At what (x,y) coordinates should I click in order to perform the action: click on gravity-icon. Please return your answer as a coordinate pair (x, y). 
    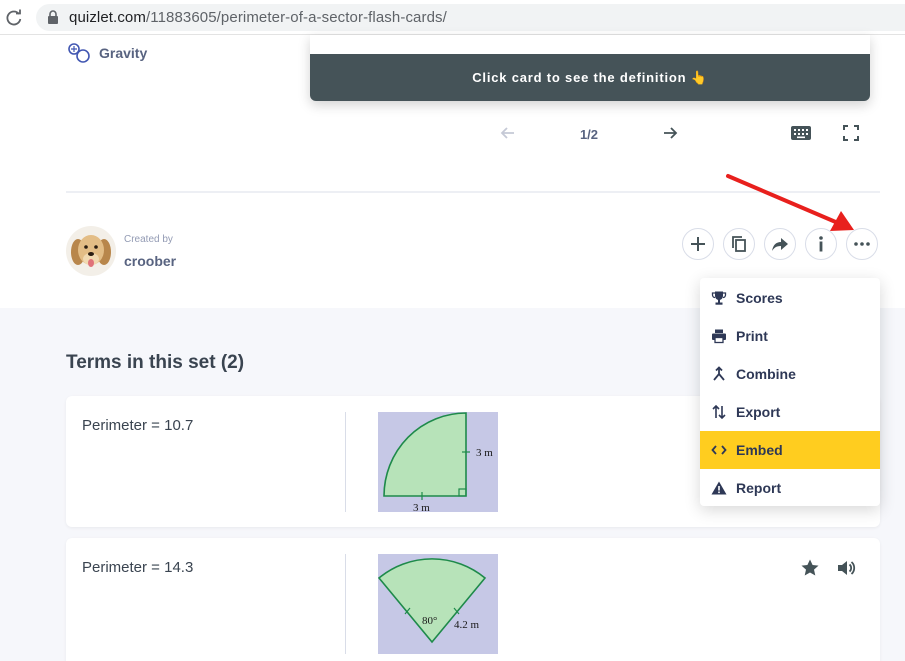
    Looking at the image, I should click on (79, 53).